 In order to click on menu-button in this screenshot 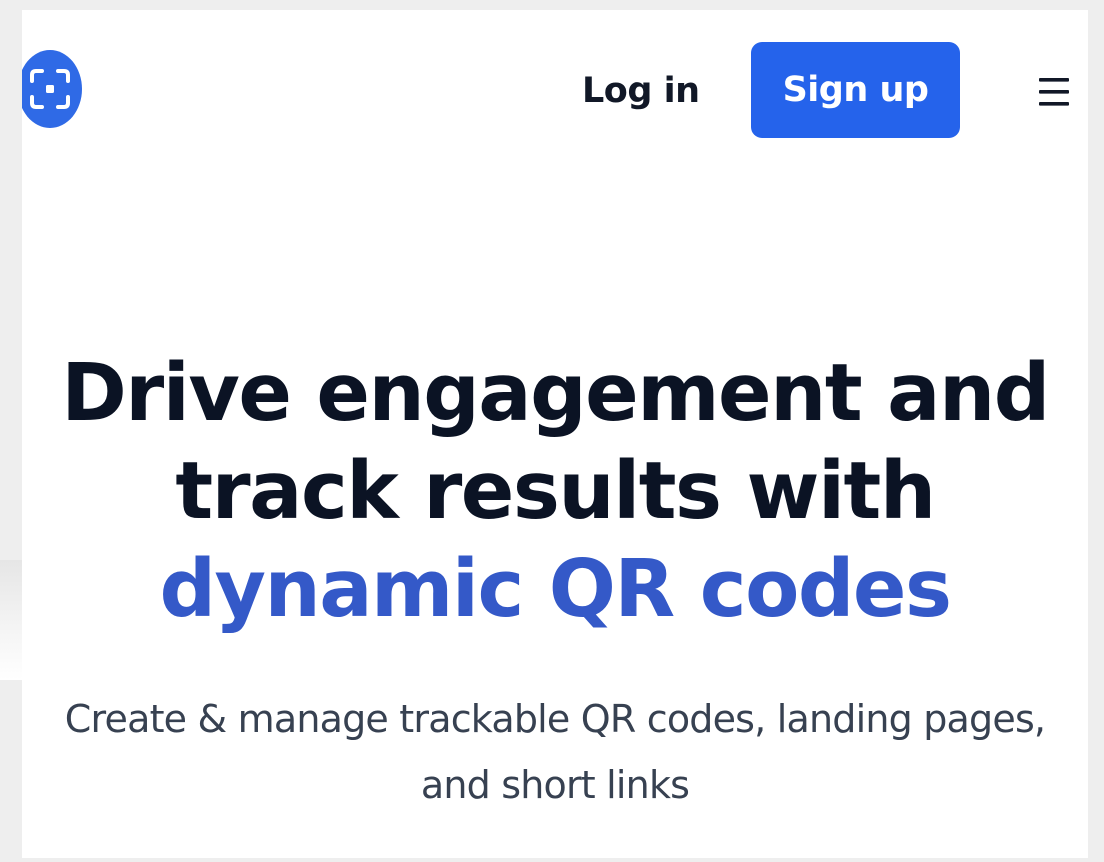, I will do `click(1054, 92)`.